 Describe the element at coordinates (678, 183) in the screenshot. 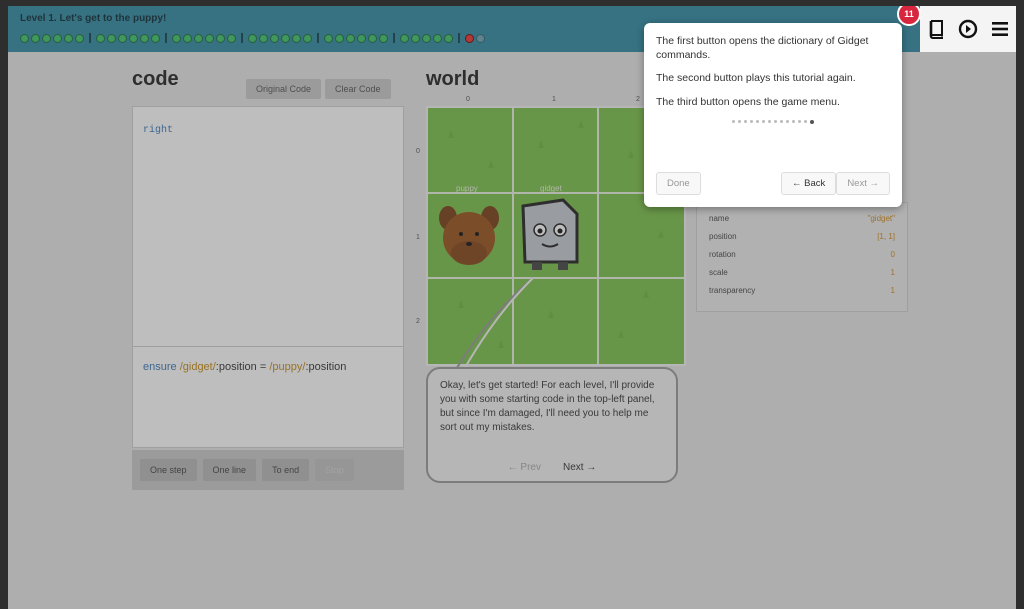

I see `tooltip-done-button: Done` at that location.